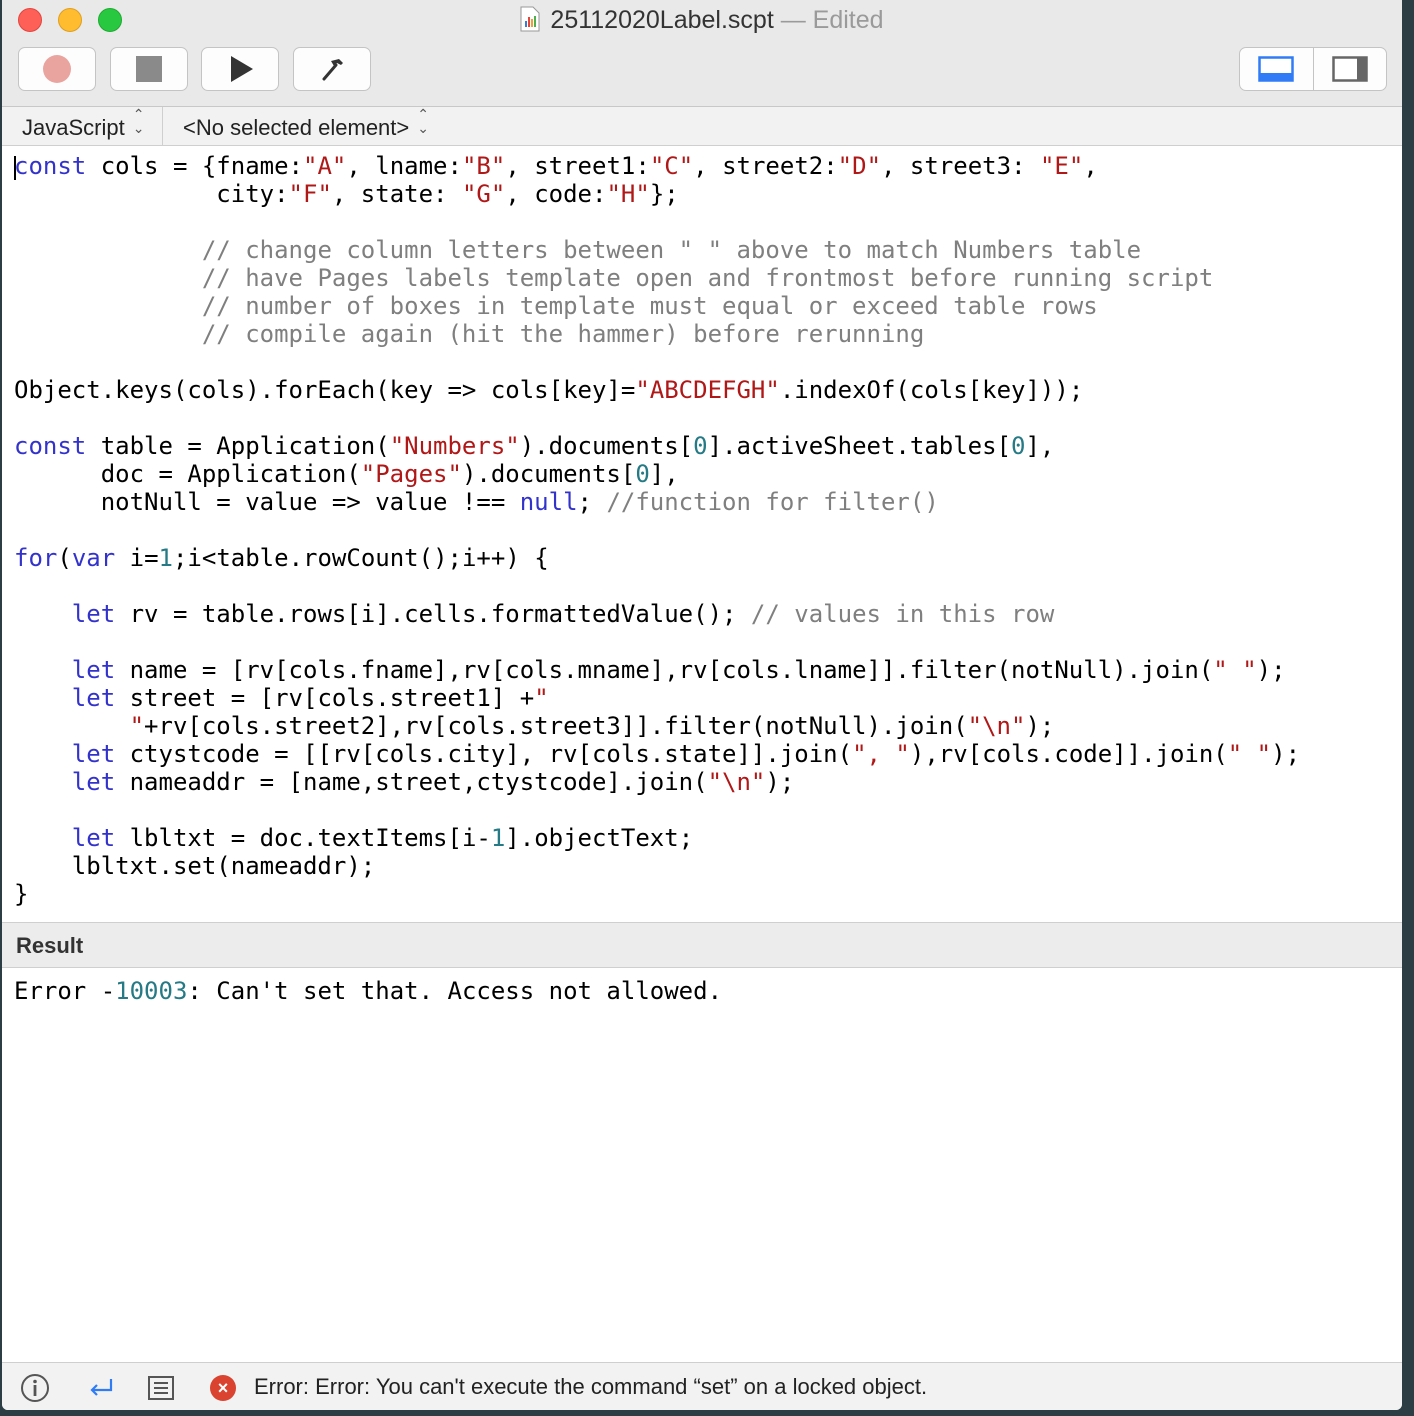 This screenshot has height=1416, width=1414. Describe the element at coordinates (530, 19) in the screenshot. I see `script-document-icon` at that location.